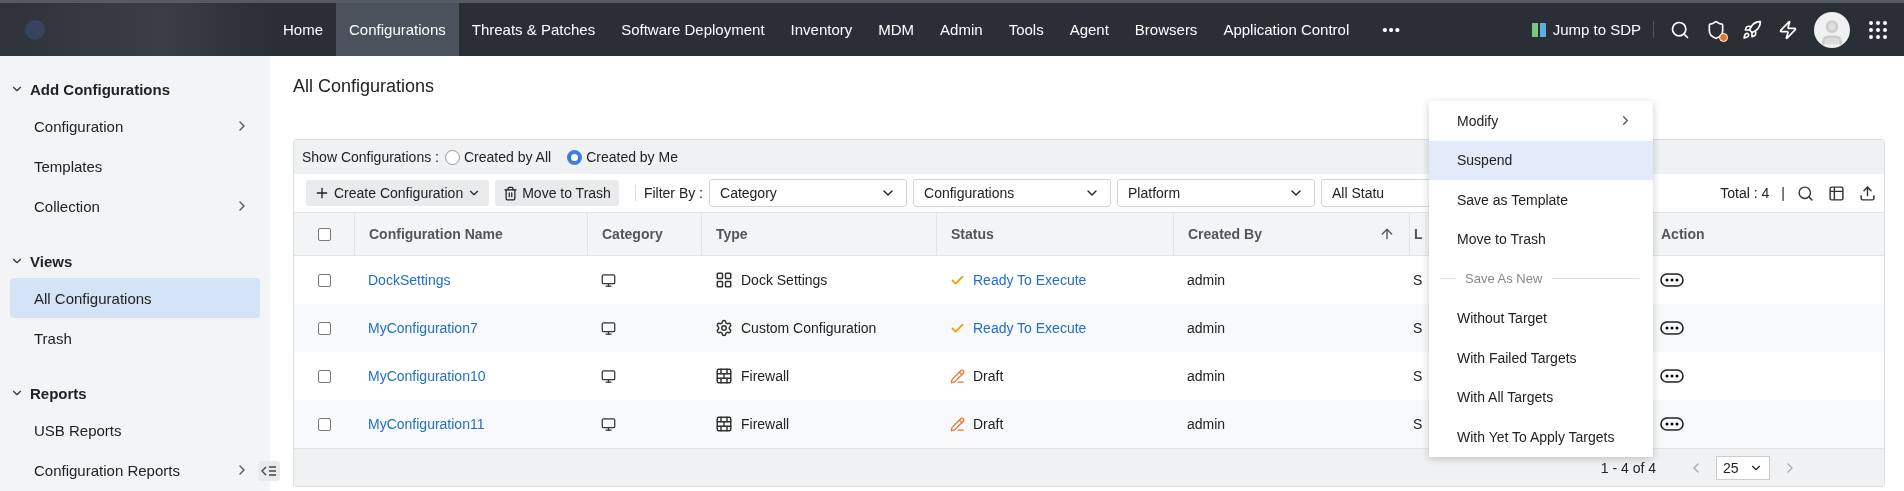 The width and height of the screenshot is (1904, 491). I want to click on gear-icon, so click(724, 328).